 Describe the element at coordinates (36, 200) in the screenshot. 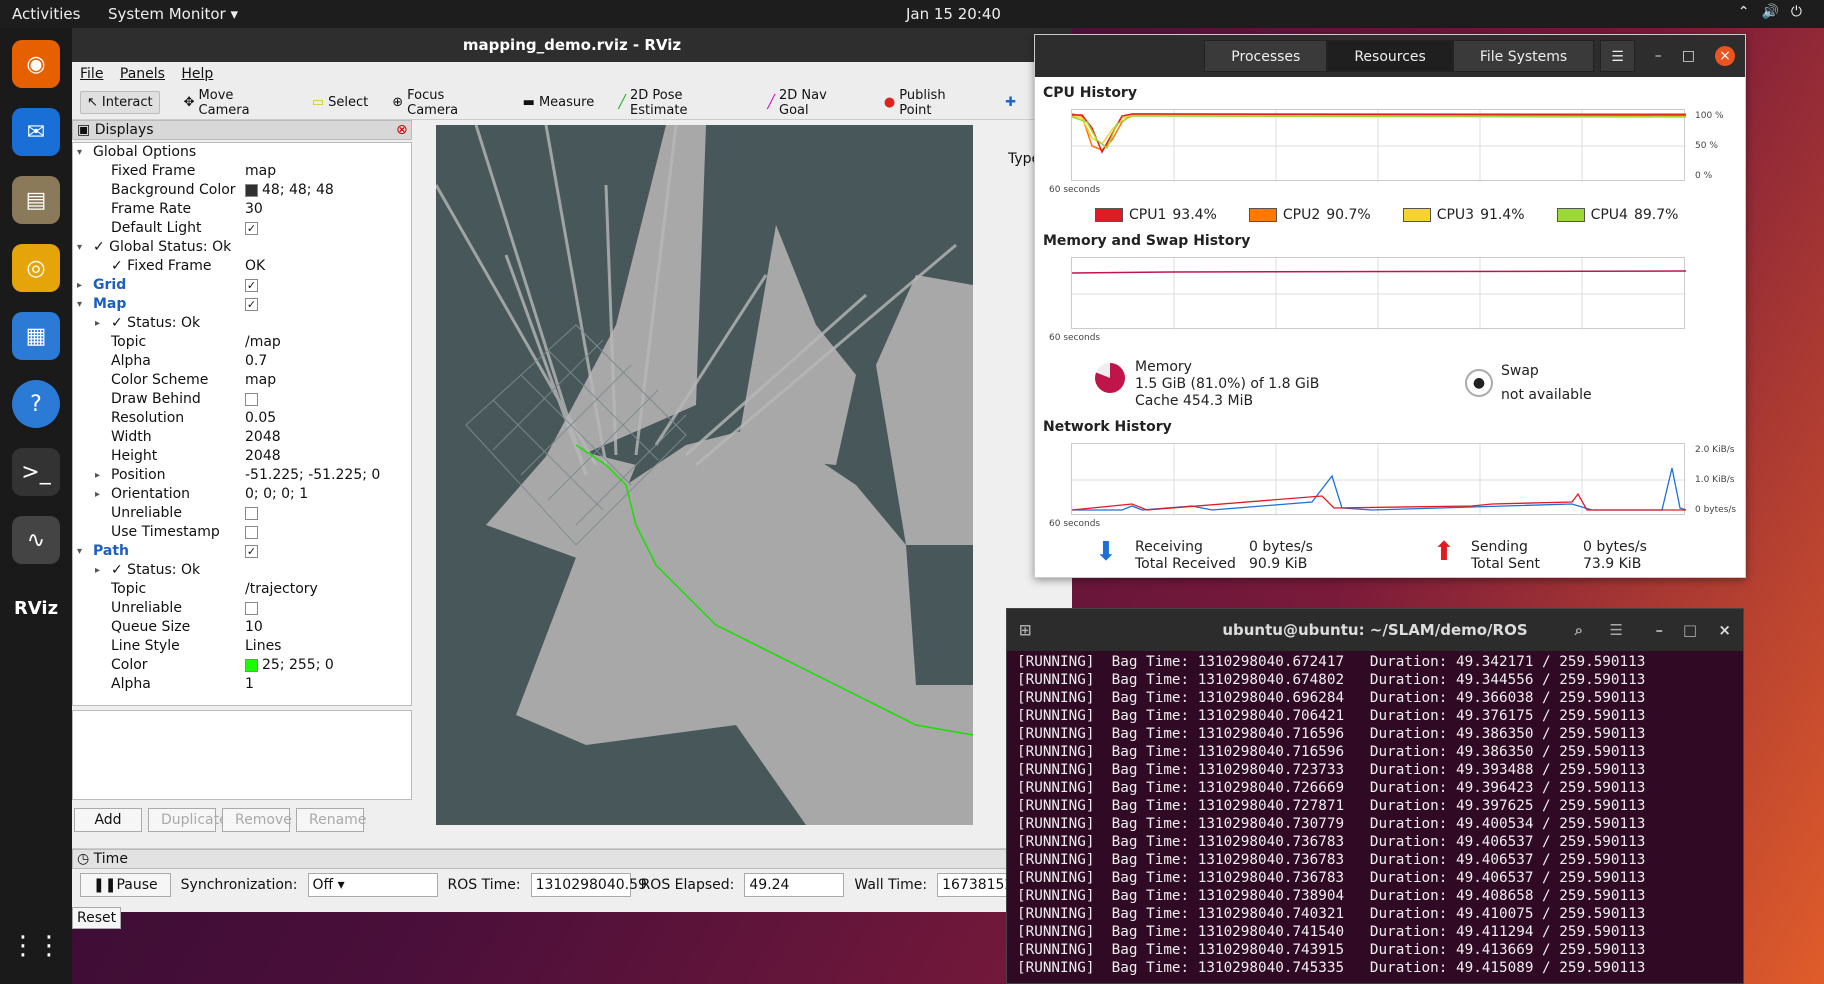

I see `files-icon: ▤` at that location.